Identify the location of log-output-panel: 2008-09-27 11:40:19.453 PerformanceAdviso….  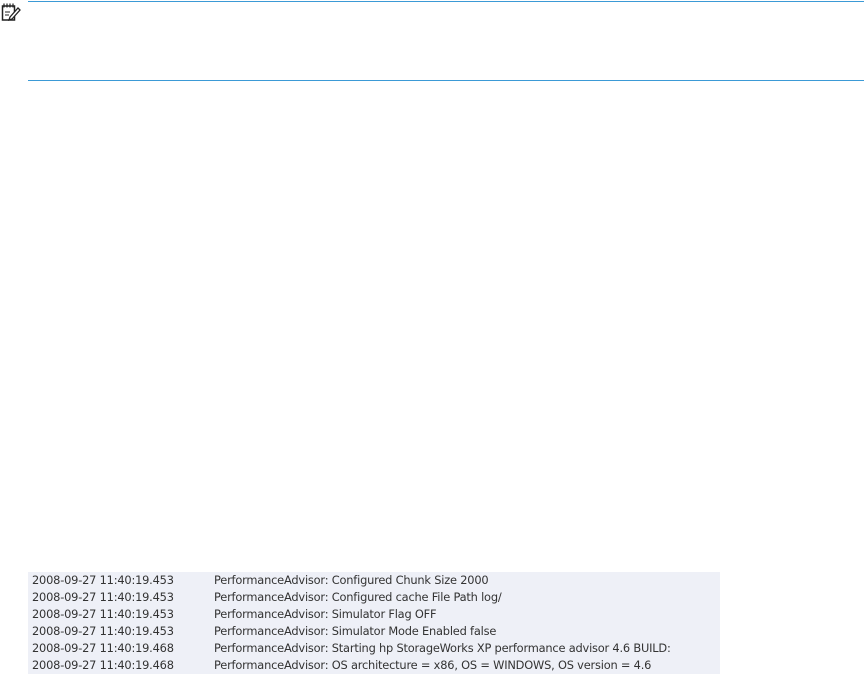
(374, 623).